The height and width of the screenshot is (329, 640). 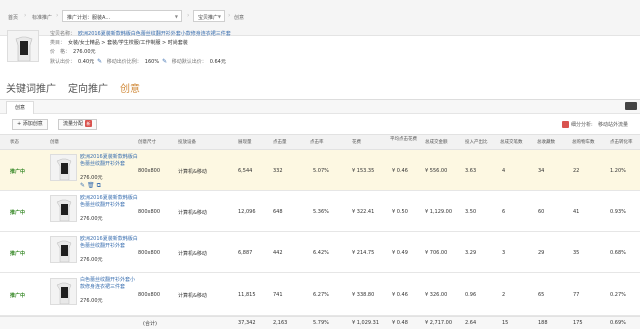 I want to click on col-gmv: 总成交金额, so click(x=436, y=143).